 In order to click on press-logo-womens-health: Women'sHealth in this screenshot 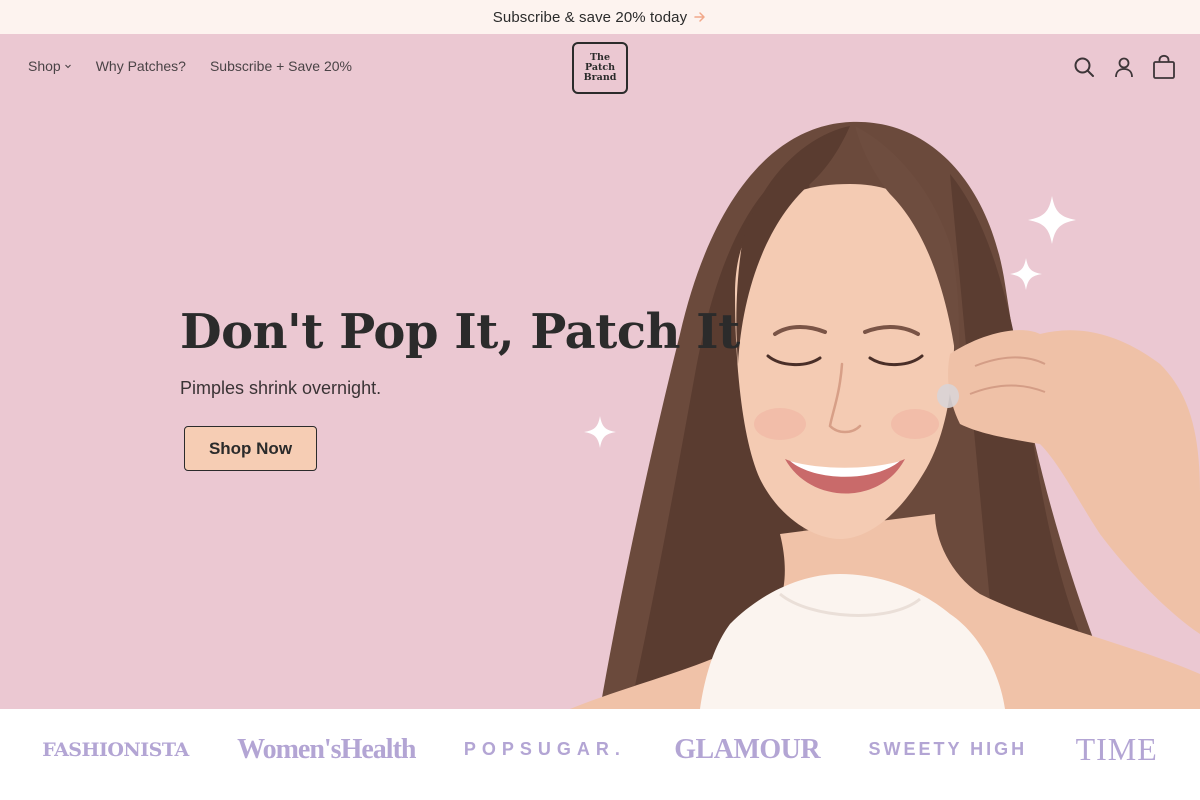, I will do `click(326, 749)`.